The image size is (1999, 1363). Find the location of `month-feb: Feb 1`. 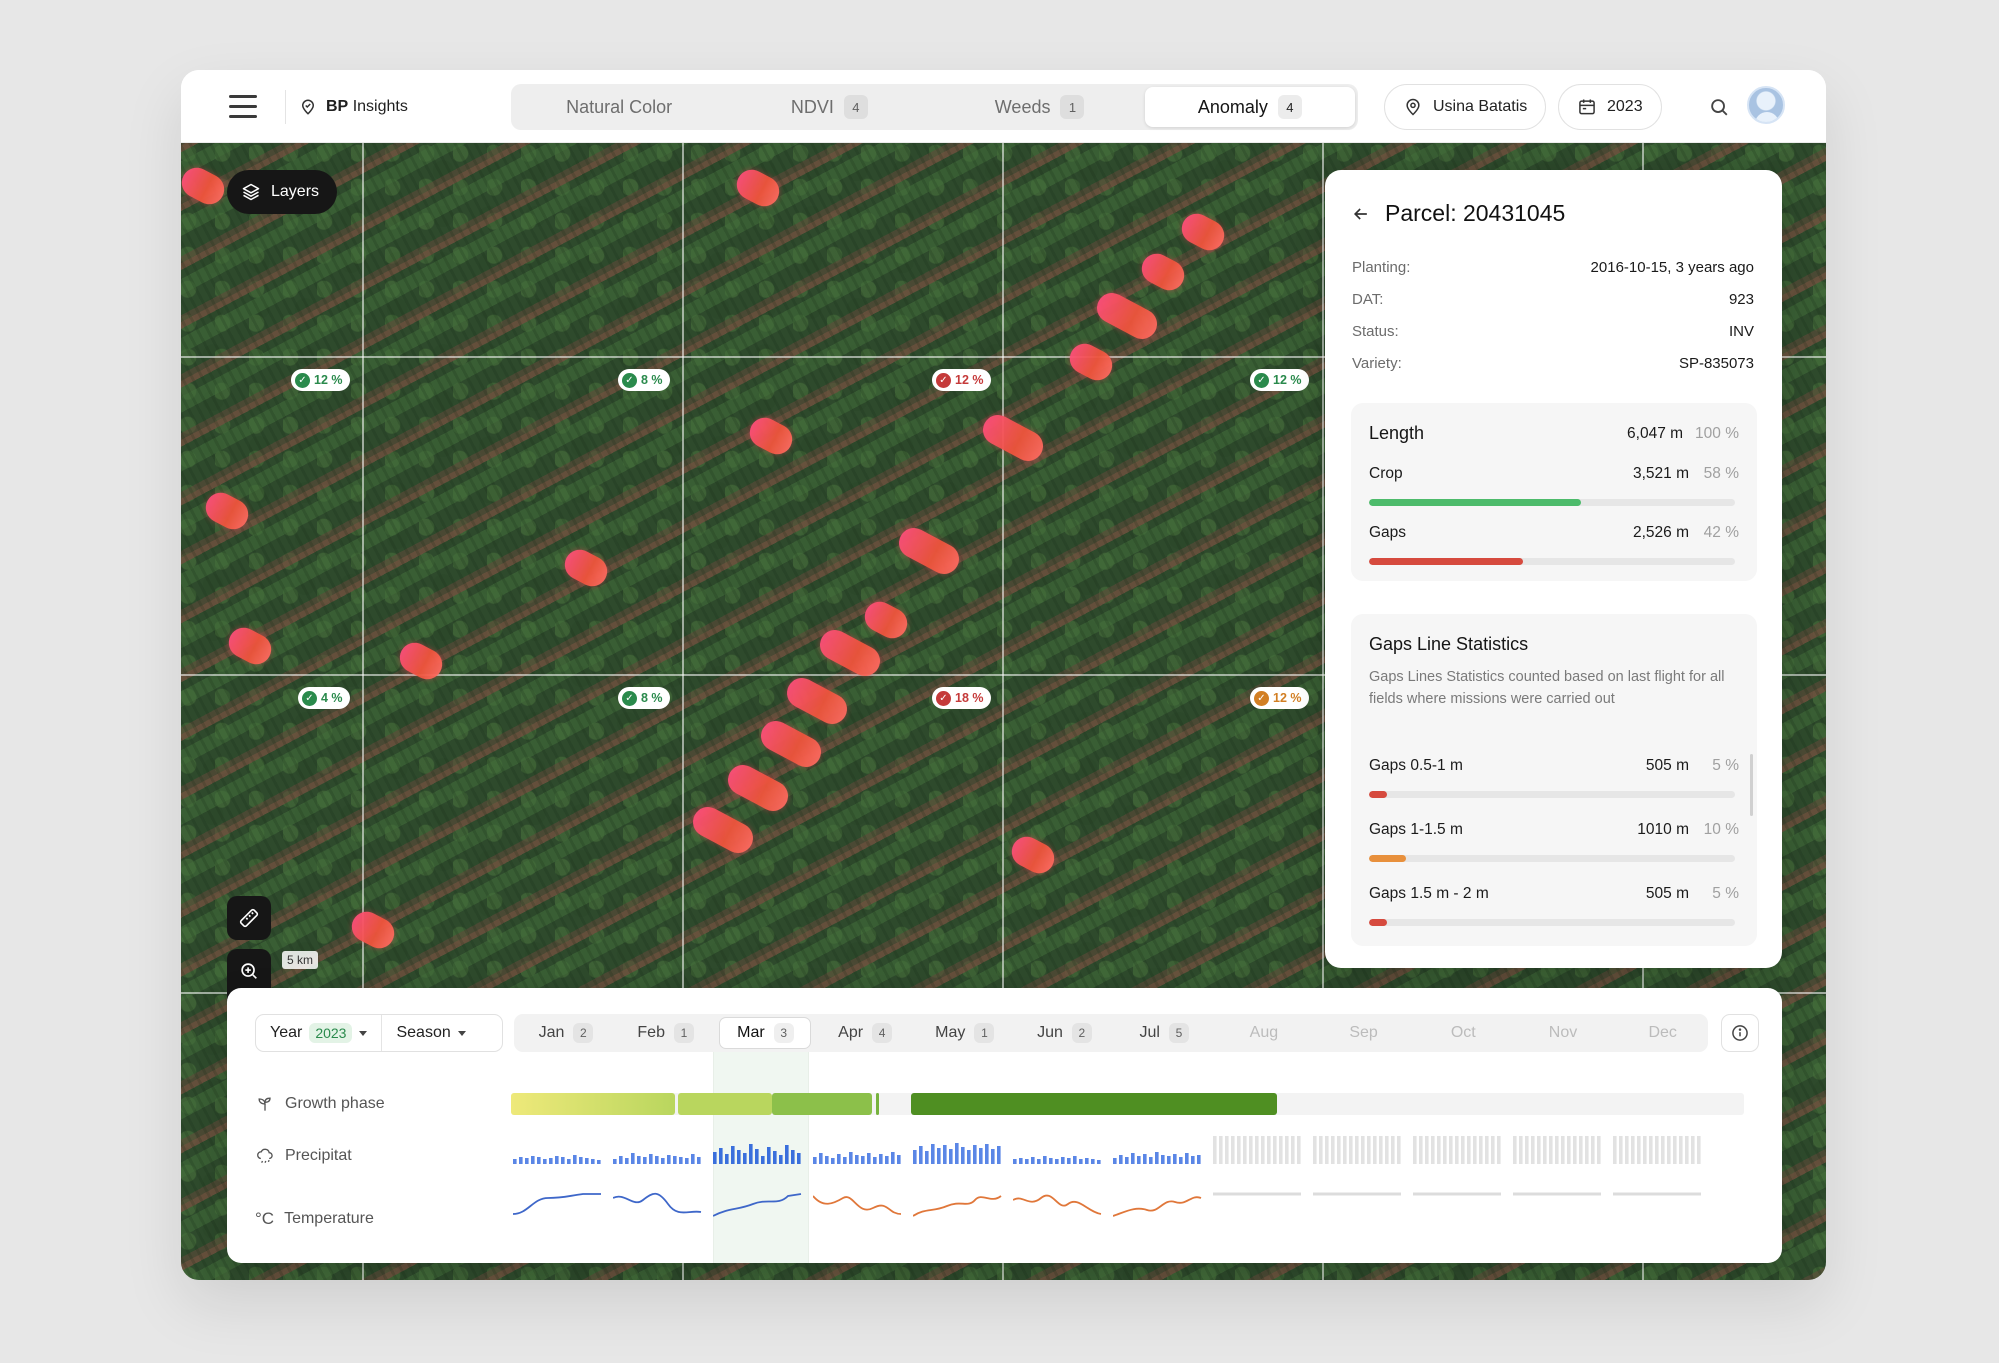

month-feb: Feb 1 is located at coordinates (666, 1033).